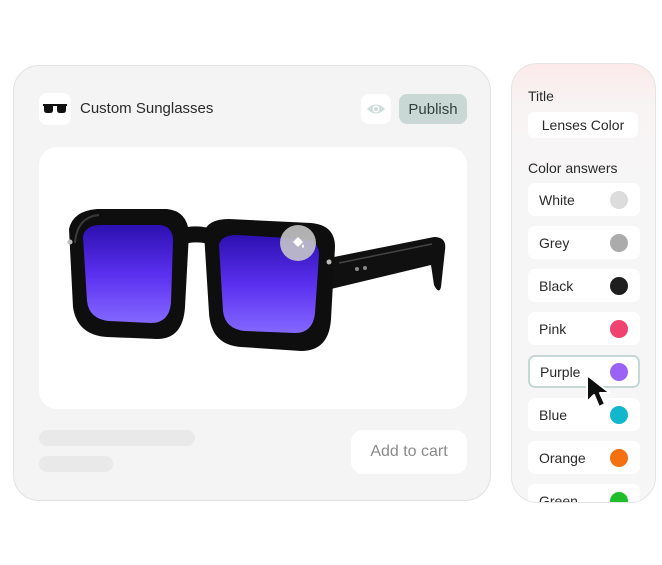 This screenshot has height=565, width=662. Describe the element at coordinates (601, 392) in the screenshot. I see `mouse-pointer-icon` at that location.